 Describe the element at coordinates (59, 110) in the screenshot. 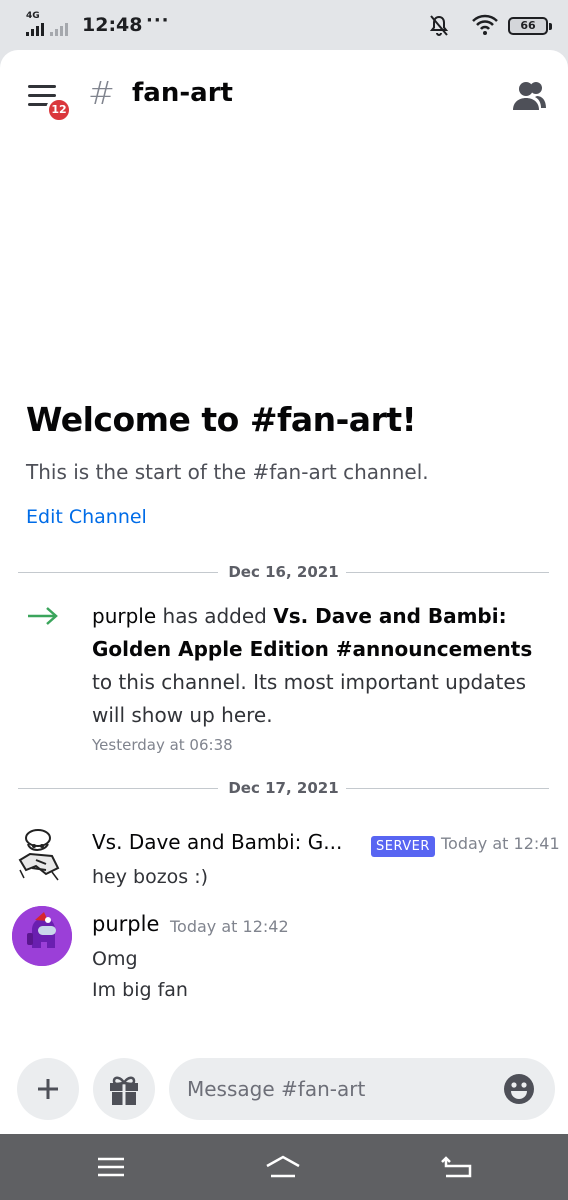

I see `notification-badge: 12` at that location.